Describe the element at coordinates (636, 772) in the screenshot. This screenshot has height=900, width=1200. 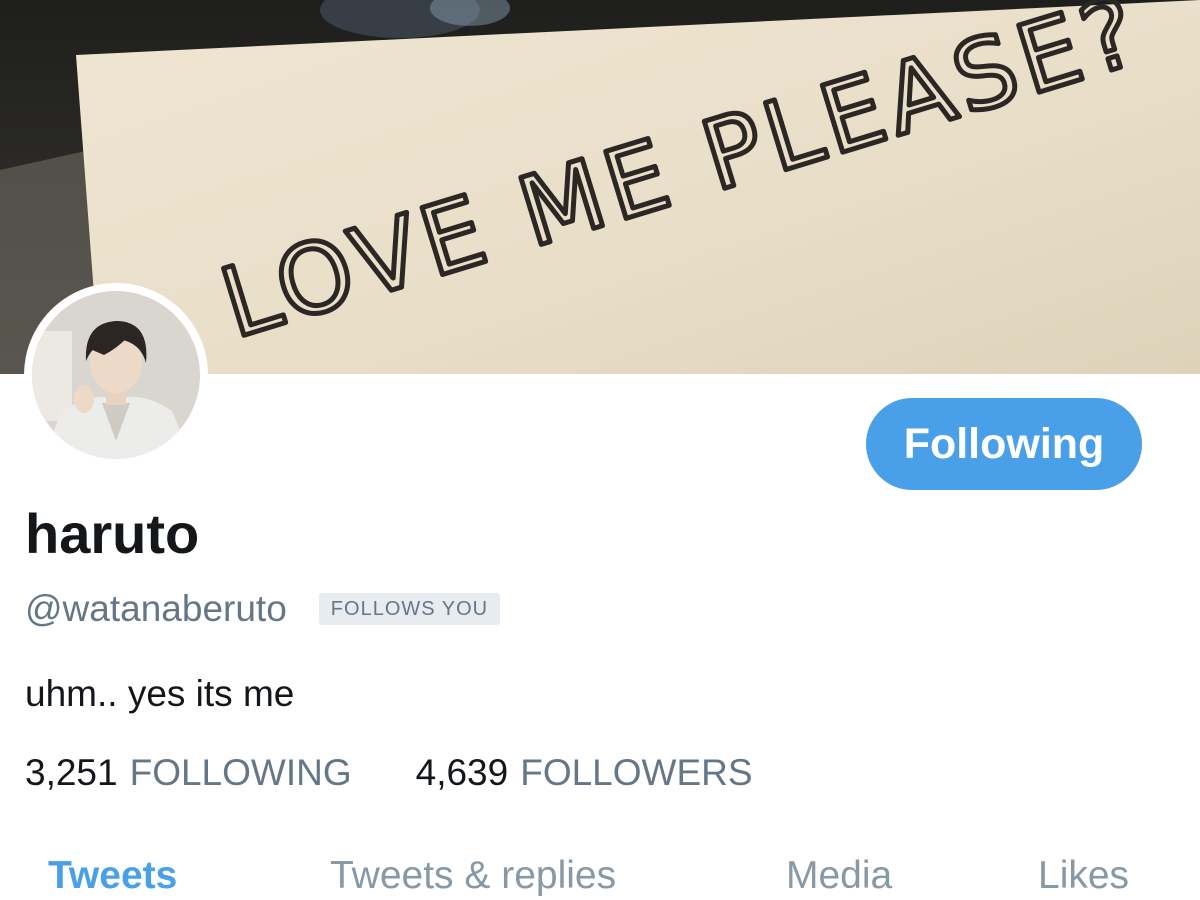
I see `followers-label: FOLLOWERS` at that location.